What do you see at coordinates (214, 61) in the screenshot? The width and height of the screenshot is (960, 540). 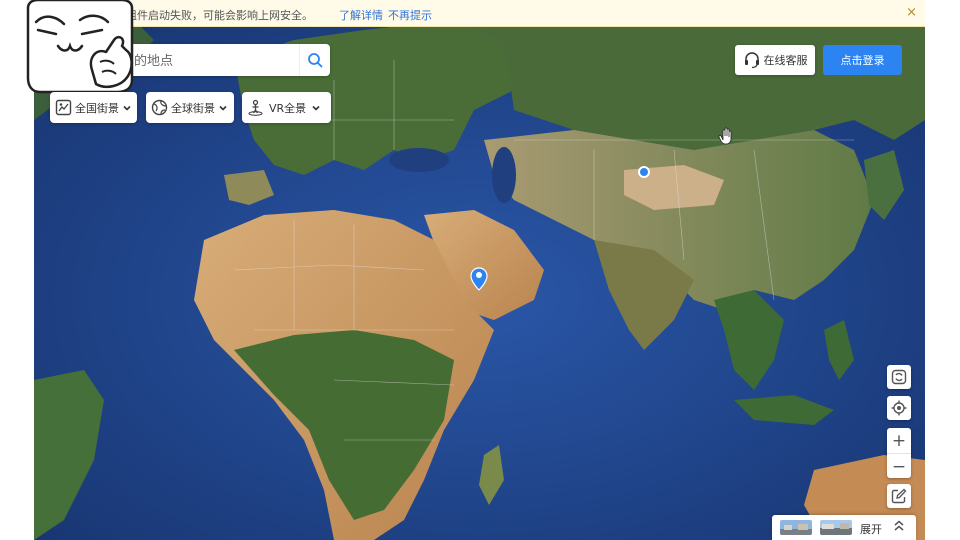 I see `search-input` at bounding box center [214, 61].